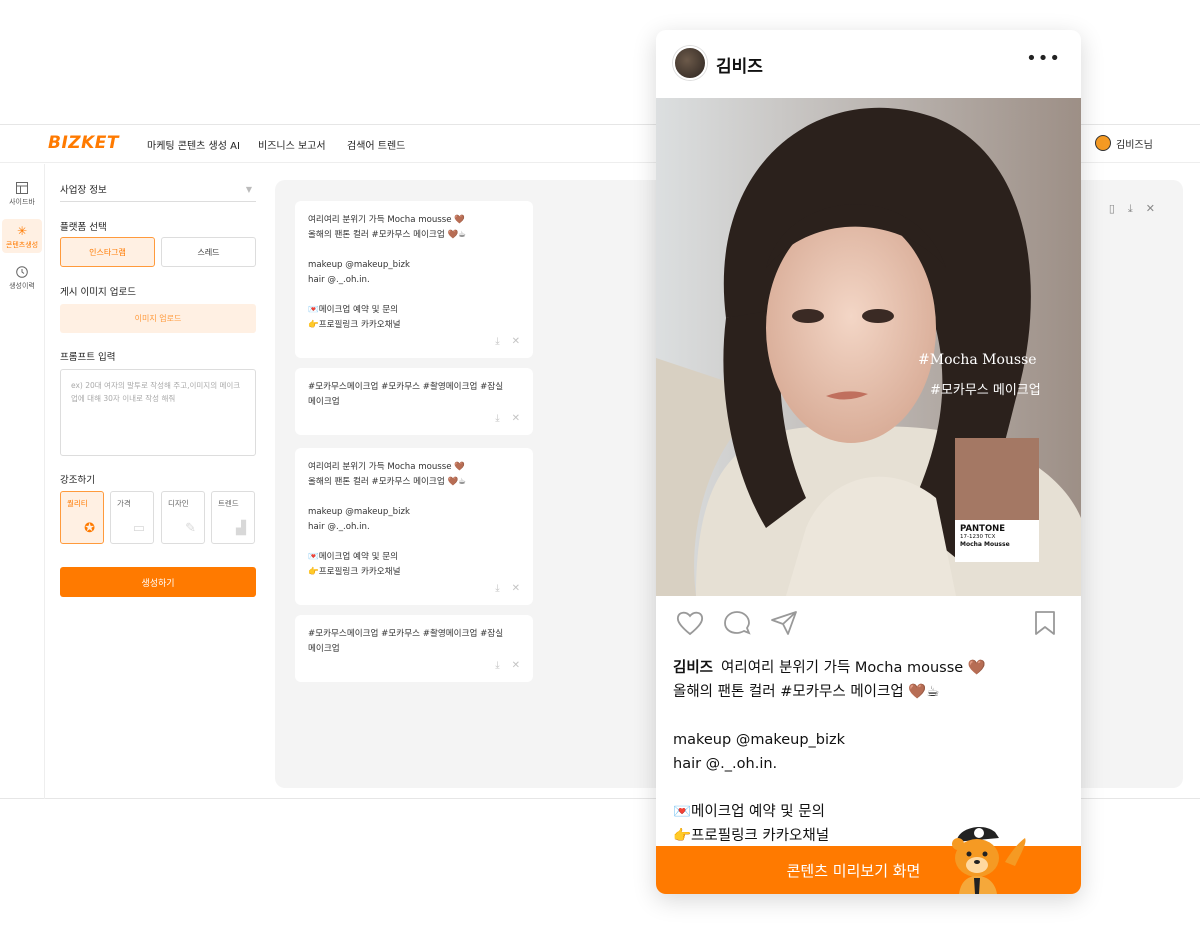 The height and width of the screenshot is (931, 1200). I want to click on profile-avatar, so click(690, 63).